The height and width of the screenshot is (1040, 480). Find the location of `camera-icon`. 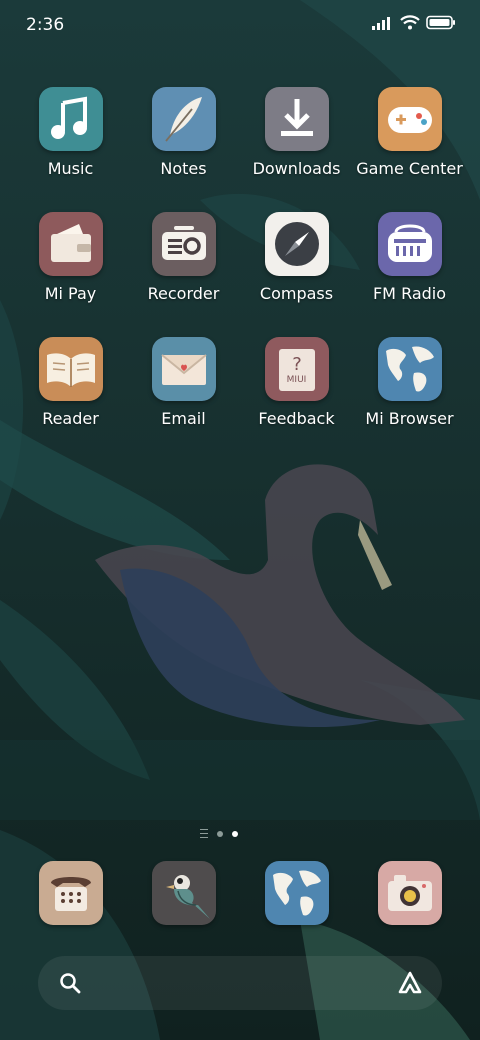

camera-icon is located at coordinates (409, 893).